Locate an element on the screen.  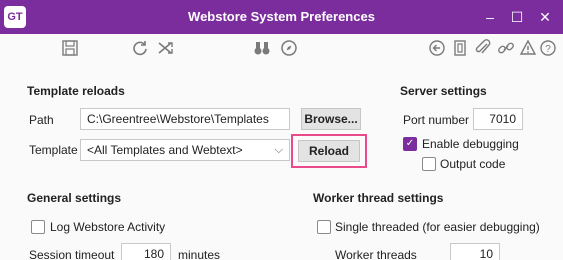
minimize-button: – is located at coordinates (490, 17).